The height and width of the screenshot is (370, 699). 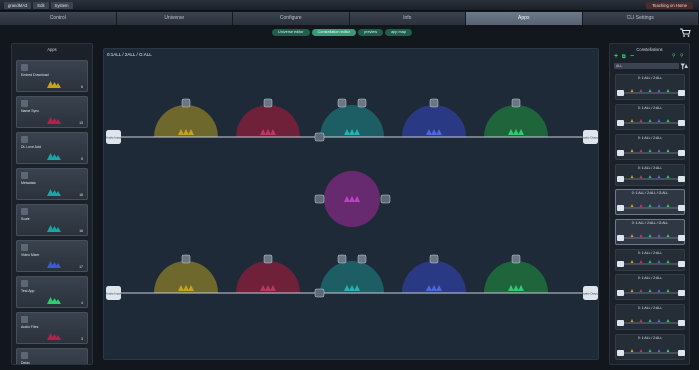 I want to click on tab-control: Control, so click(x=58, y=18).